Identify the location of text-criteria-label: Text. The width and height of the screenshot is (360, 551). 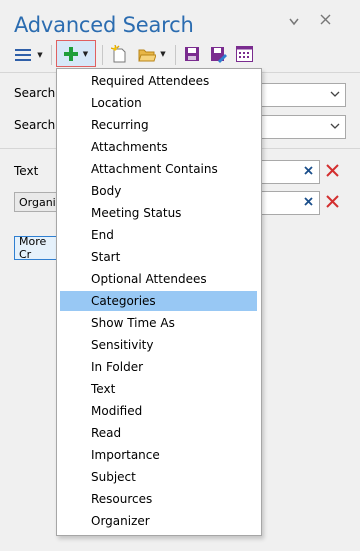
(26, 171).